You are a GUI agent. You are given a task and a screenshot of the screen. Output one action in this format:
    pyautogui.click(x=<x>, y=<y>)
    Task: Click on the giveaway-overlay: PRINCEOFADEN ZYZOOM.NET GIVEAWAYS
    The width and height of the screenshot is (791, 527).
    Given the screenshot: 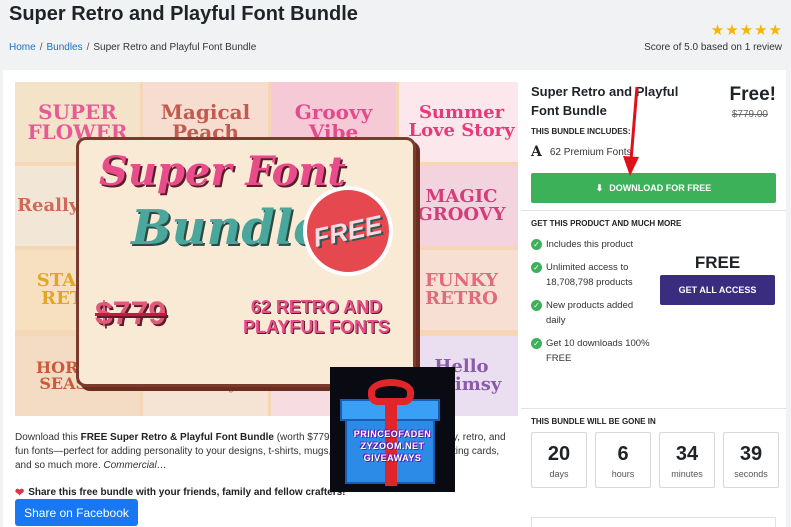 What is the action you would take?
    pyautogui.click(x=392, y=429)
    